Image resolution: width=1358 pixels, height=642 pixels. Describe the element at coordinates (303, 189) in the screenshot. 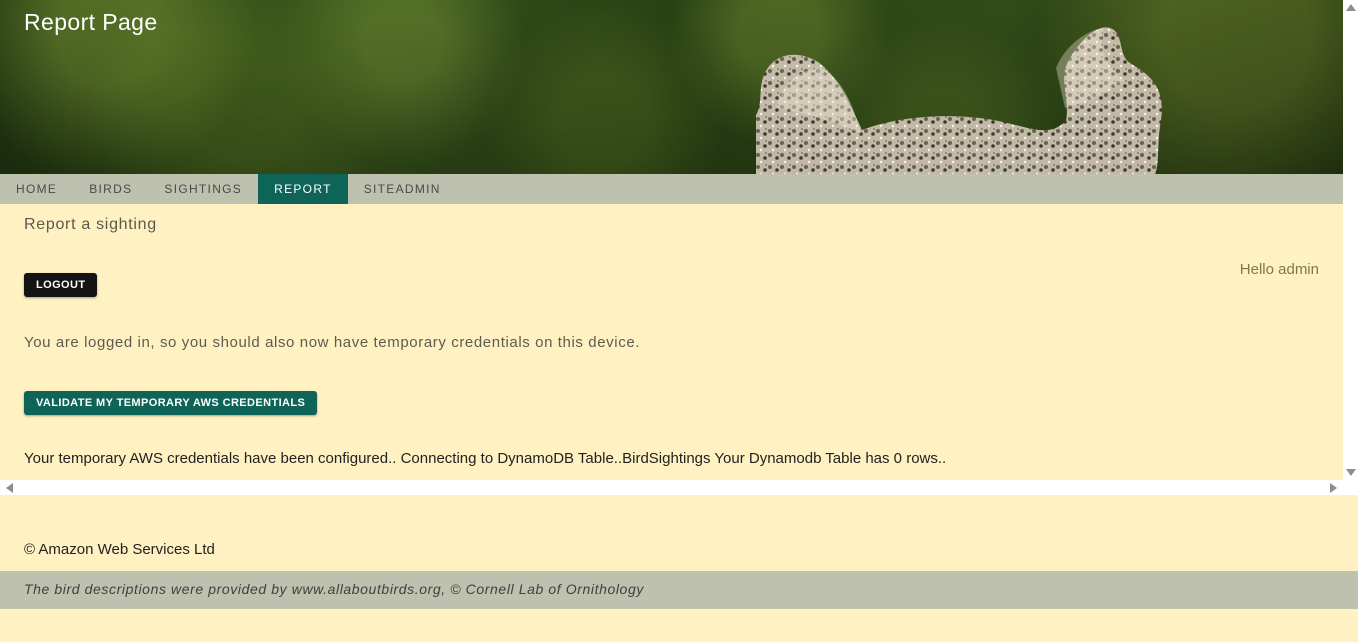

I see `nav-item-report: REPORT` at that location.